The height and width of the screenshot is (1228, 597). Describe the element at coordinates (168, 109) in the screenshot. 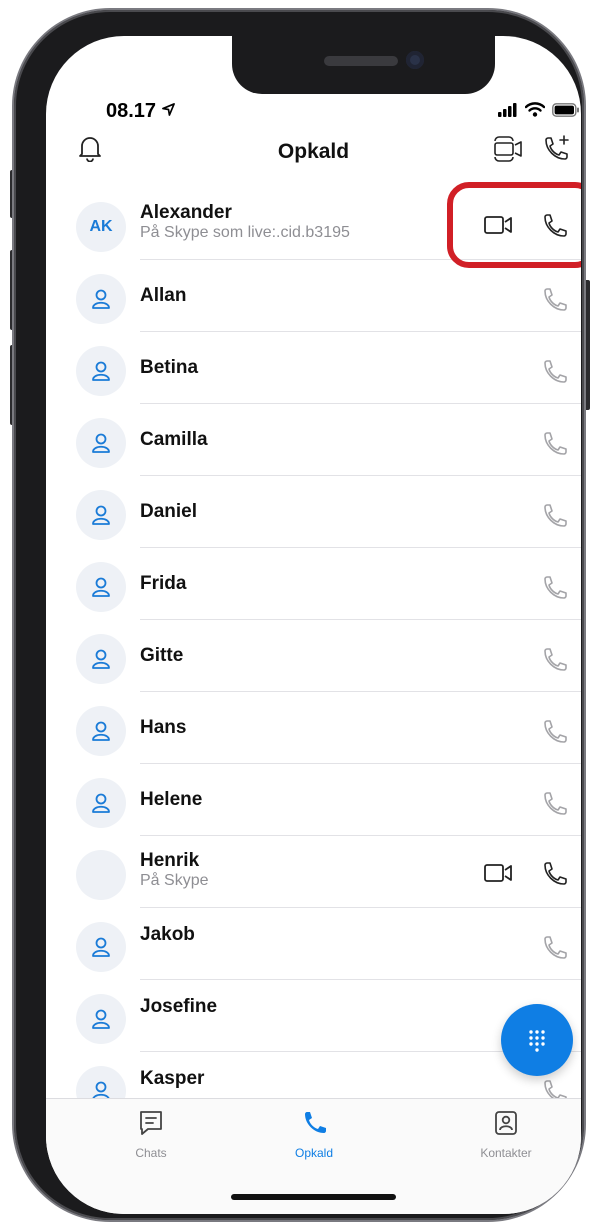

I see `location-arrow-icon` at that location.